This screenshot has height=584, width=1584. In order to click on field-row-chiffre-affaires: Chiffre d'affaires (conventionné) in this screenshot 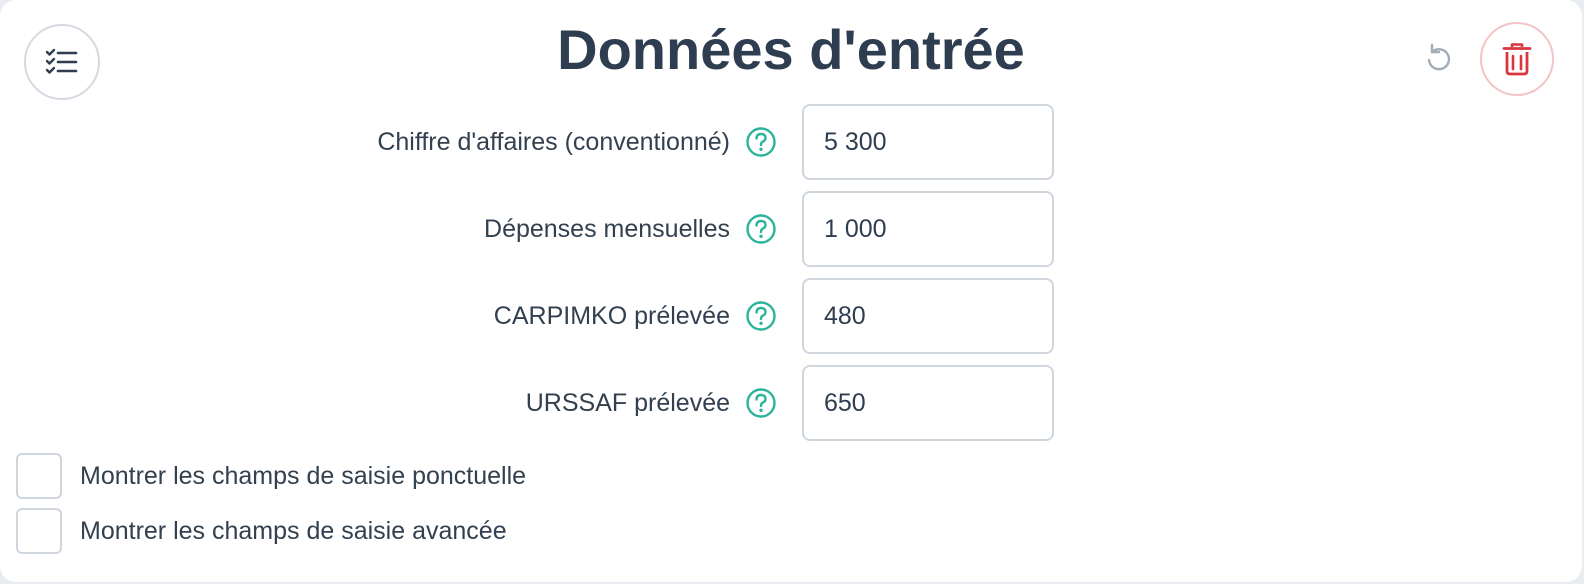, I will do `click(550, 142)`.